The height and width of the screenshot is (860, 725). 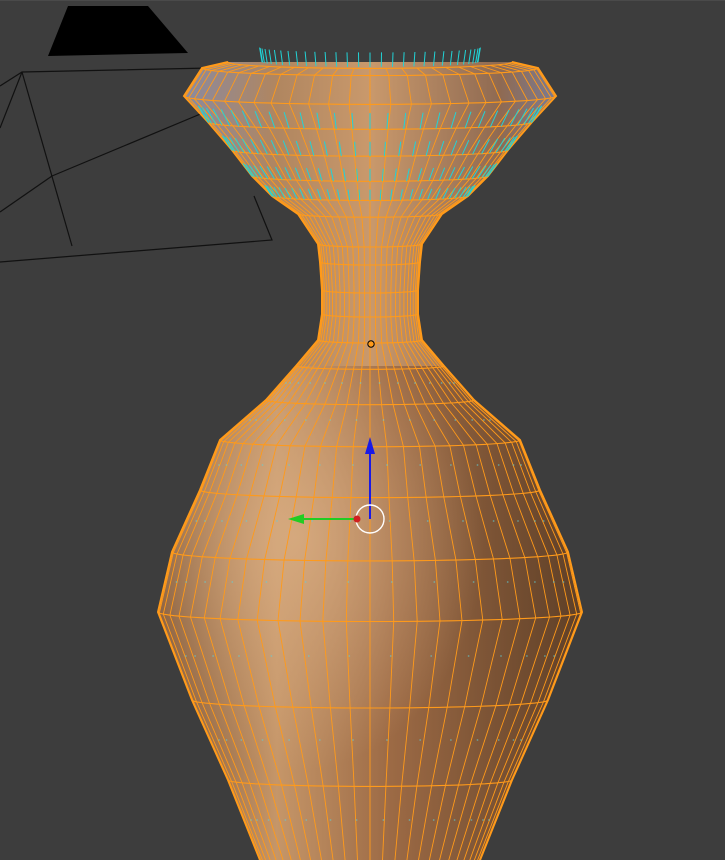 What do you see at coordinates (105, 77) in the screenshot?
I see `camera-frame` at bounding box center [105, 77].